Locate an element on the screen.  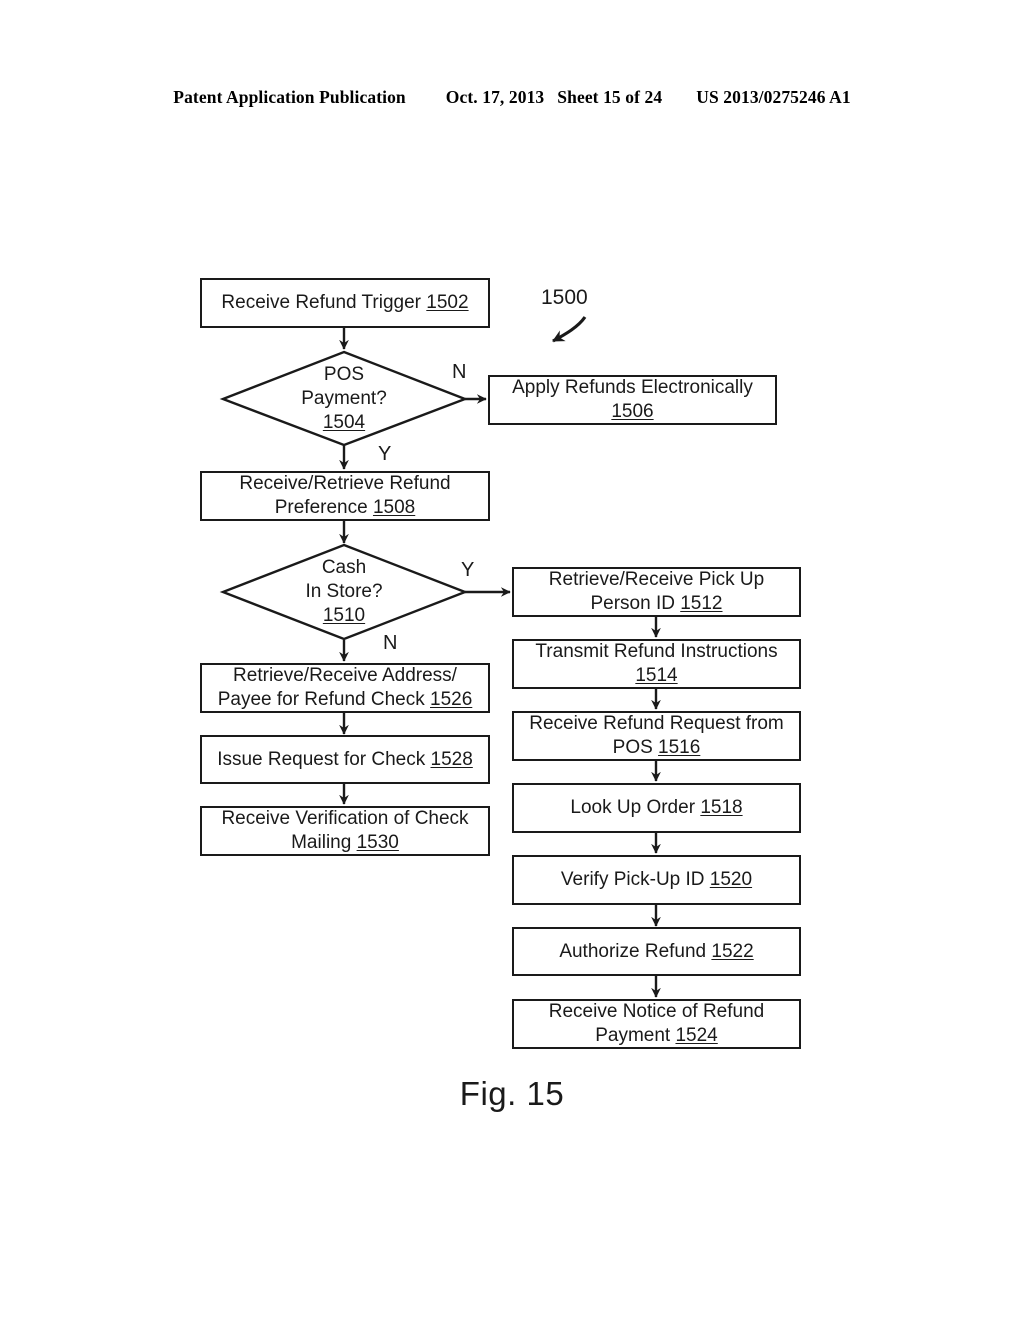
process-box-1524-text: Receive Notice of Refund Payment 1524 is located at coordinates (656, 1023).